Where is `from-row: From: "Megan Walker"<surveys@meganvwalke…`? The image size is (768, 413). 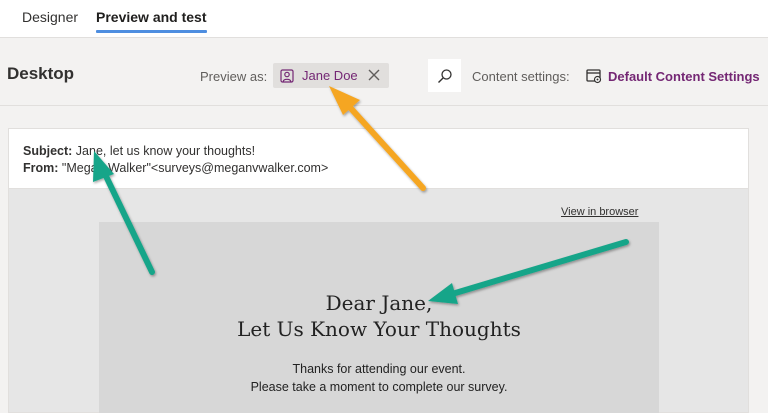 from-row: From: "Megan Walker"<surveys@meganvwalke… is located at coordinates (385, 168).